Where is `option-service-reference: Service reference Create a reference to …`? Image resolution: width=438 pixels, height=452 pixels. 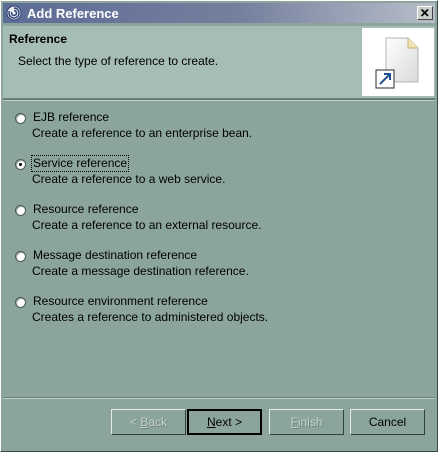 option-service-reference: Service reference Create a reference to … is located at coordinates (215, 175).